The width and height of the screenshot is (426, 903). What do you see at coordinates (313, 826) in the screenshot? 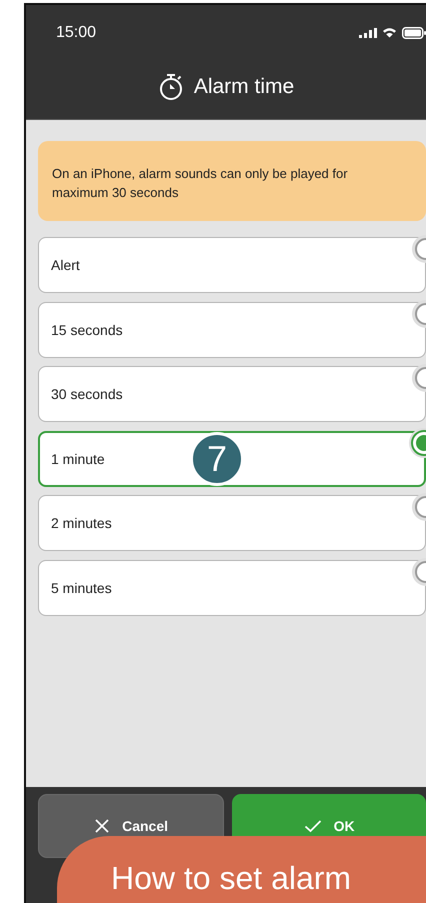
I see `check-icon` at bounding box center [313, 826].